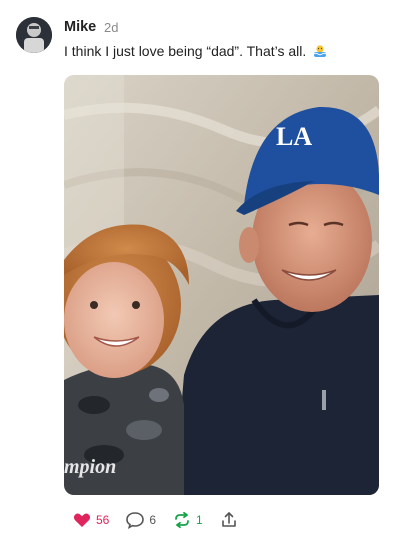 Image resolution: width=412 pixels, height=544 pixels. What do you see at coordinates (135, 520) in the screenshot?
I see `comment-bubble-icon` at bounding box center [135, 520].